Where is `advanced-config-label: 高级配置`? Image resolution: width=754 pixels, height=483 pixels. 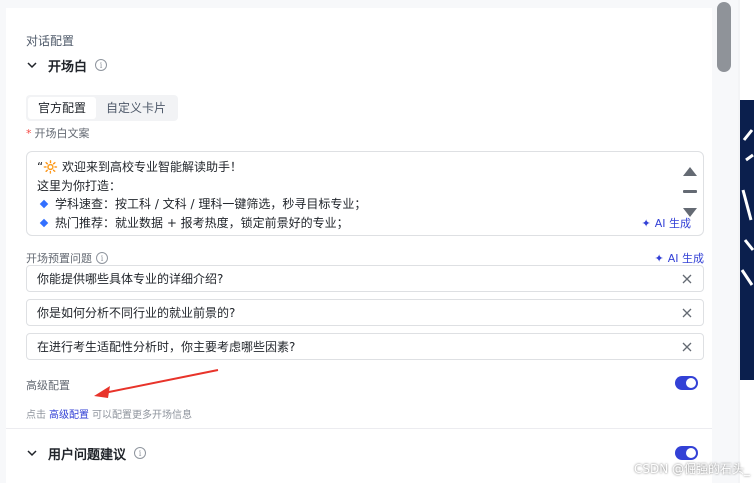 advanced-config-label: 高级配置 is located at coordinates (48, 385).